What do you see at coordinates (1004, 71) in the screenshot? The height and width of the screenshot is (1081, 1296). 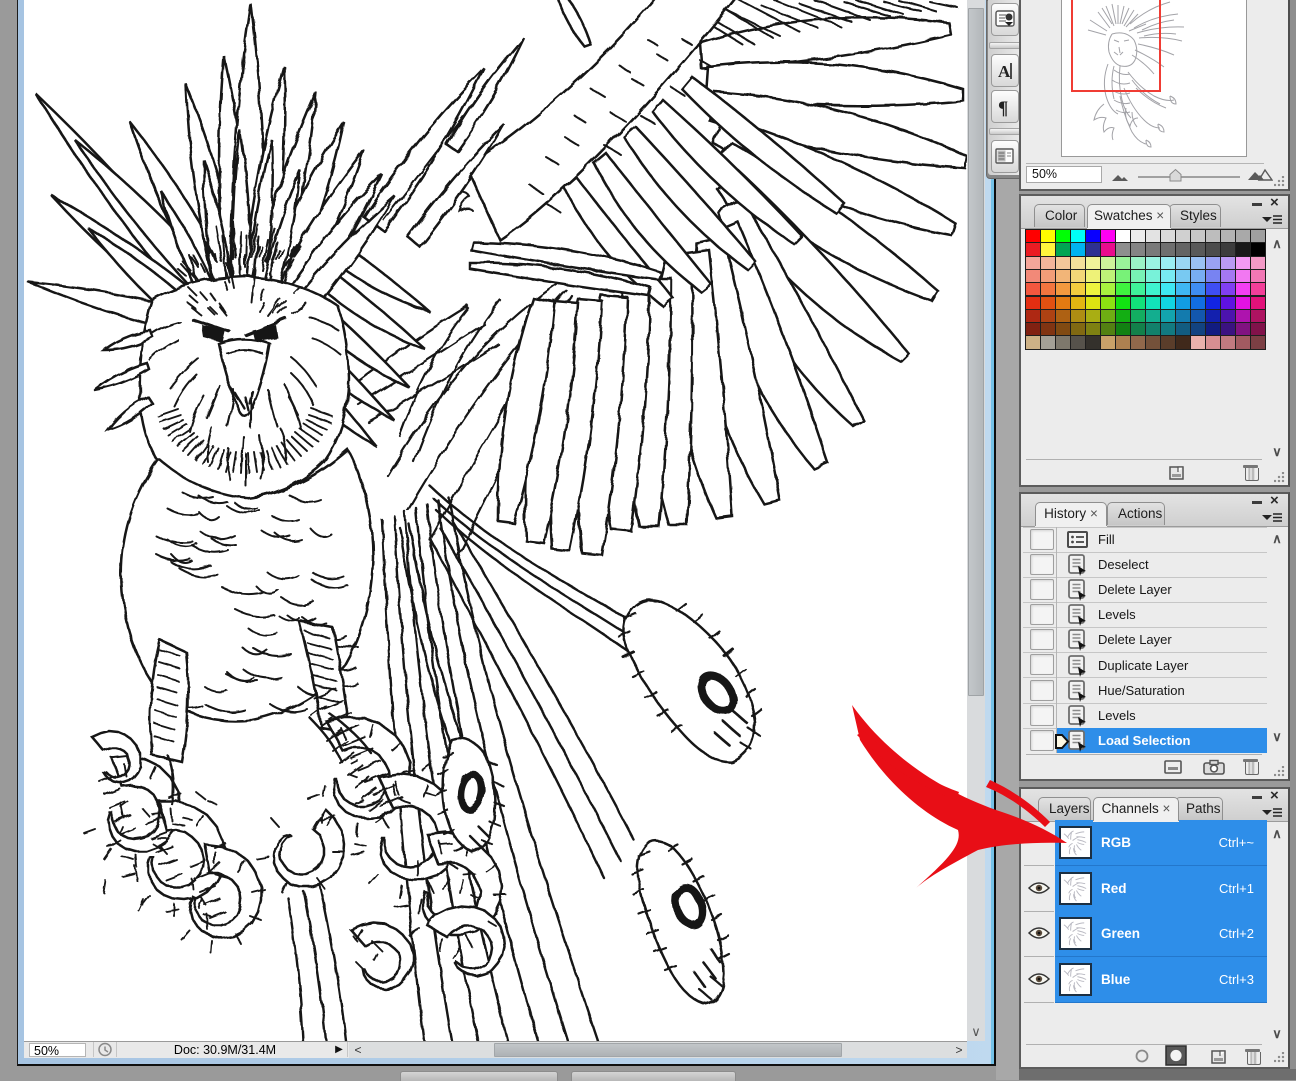 I see `svg-text: A` at bounding box center [1004, 71].